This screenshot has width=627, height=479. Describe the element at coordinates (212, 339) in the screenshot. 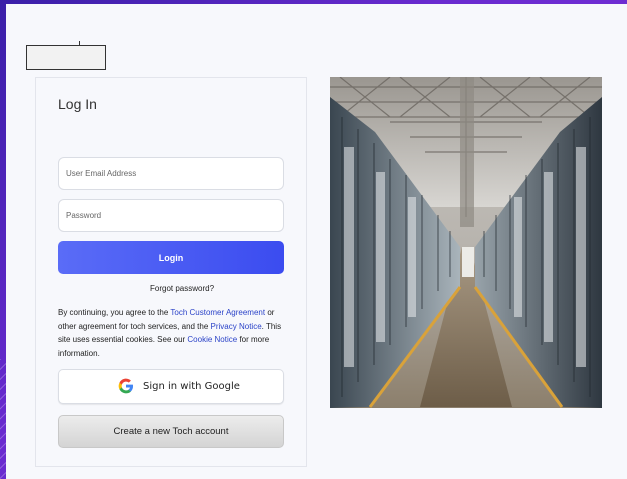

I see `cookie-notice-link: Cookie Notice` at that location.